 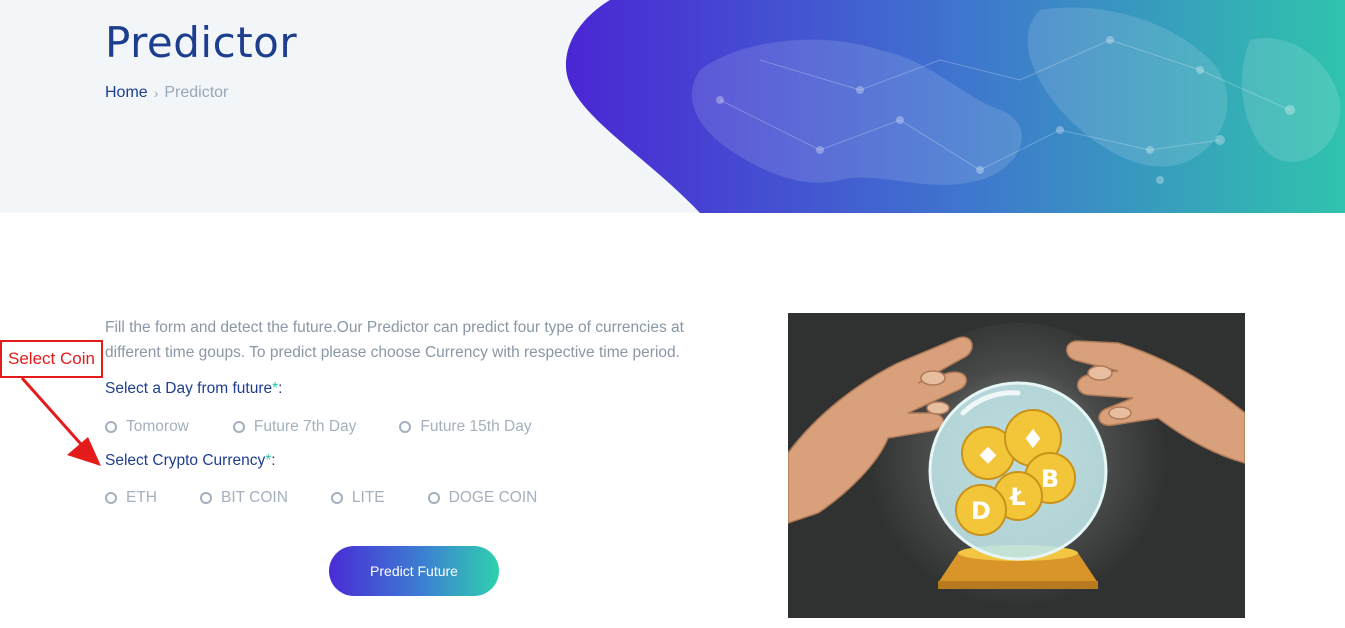 I want to click on coin-option-doge: DOGE COIN, so click(x=482, y=498).